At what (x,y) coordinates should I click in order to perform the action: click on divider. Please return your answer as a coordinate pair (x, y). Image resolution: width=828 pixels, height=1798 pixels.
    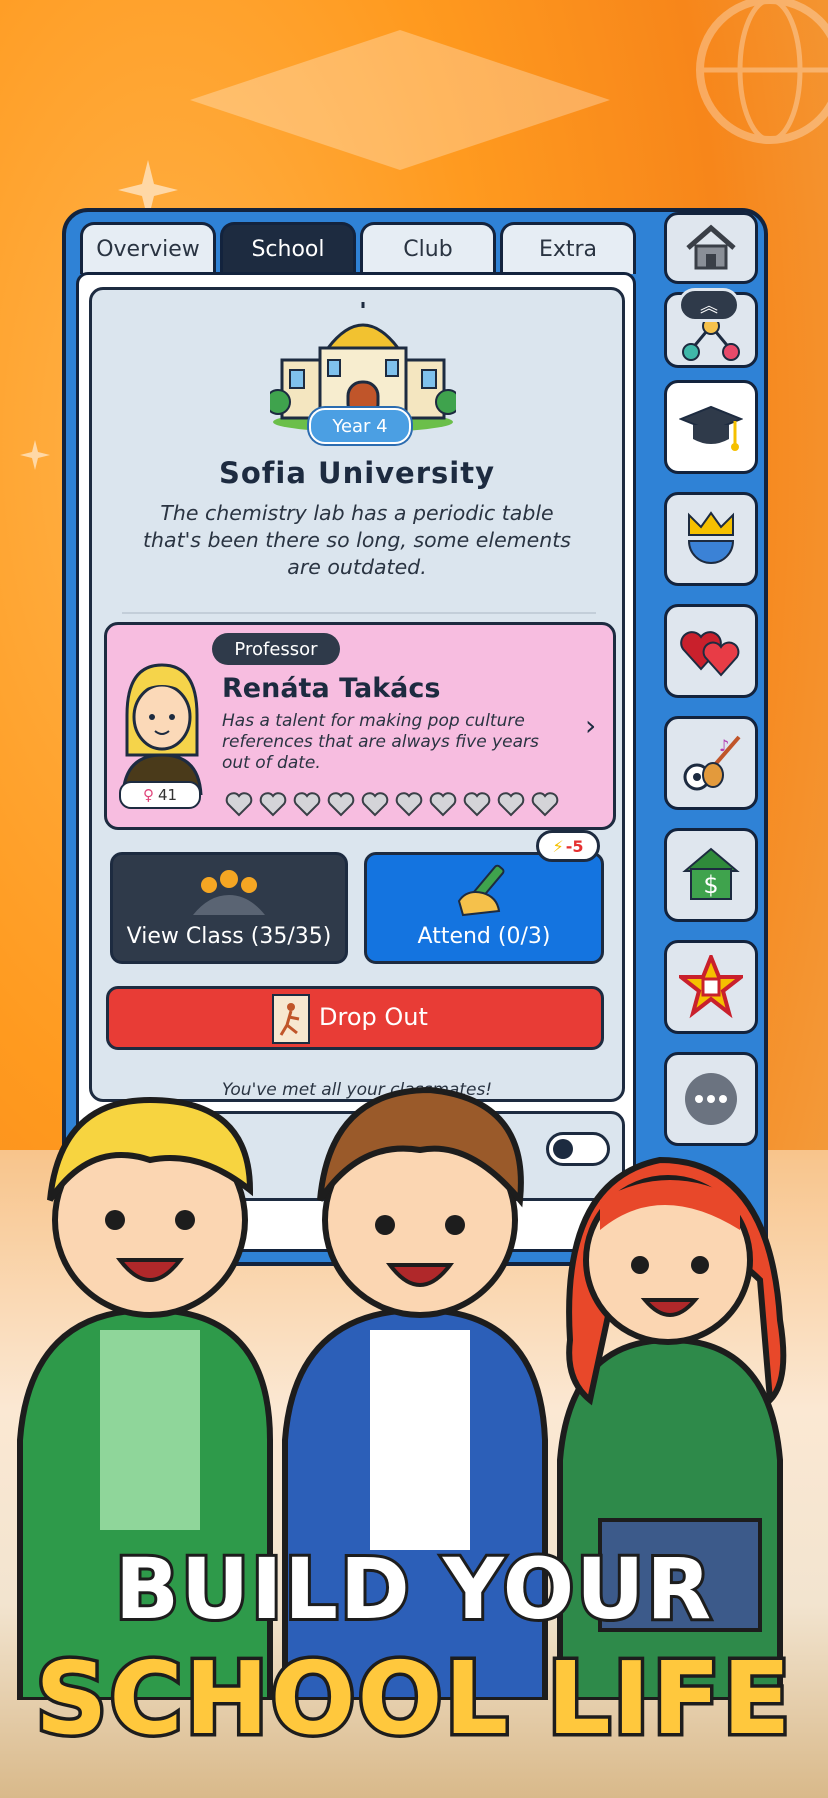
    Looking at the image, I should click on (359, 613).